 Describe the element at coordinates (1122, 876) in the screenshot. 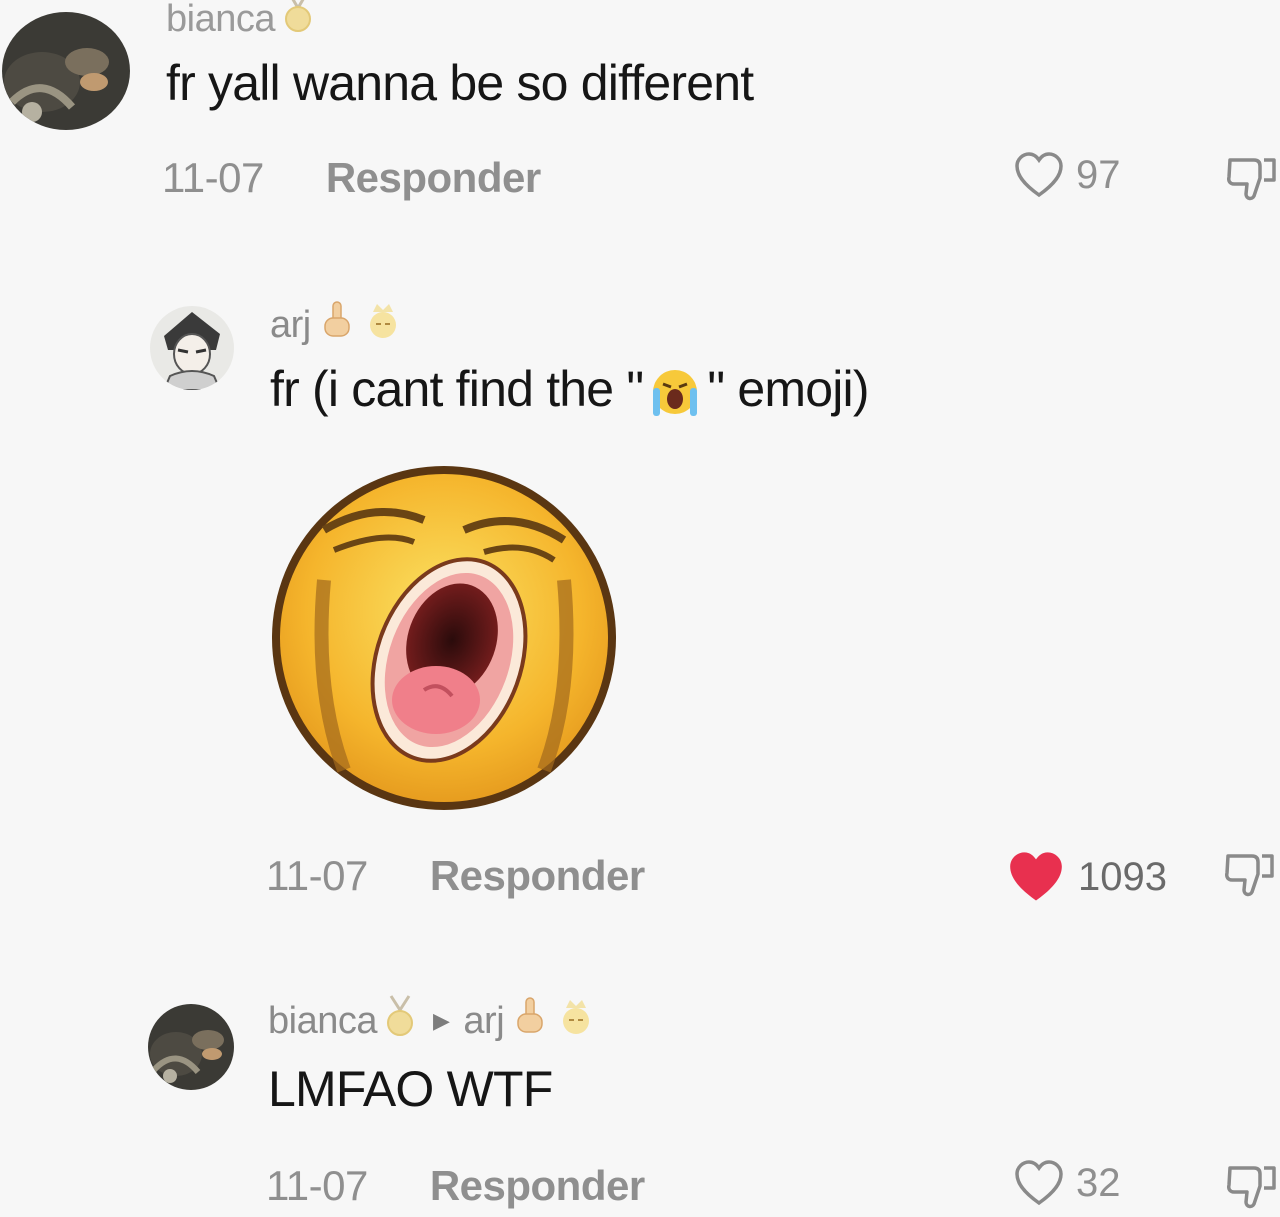

I see `like-count: 1093` at that location.